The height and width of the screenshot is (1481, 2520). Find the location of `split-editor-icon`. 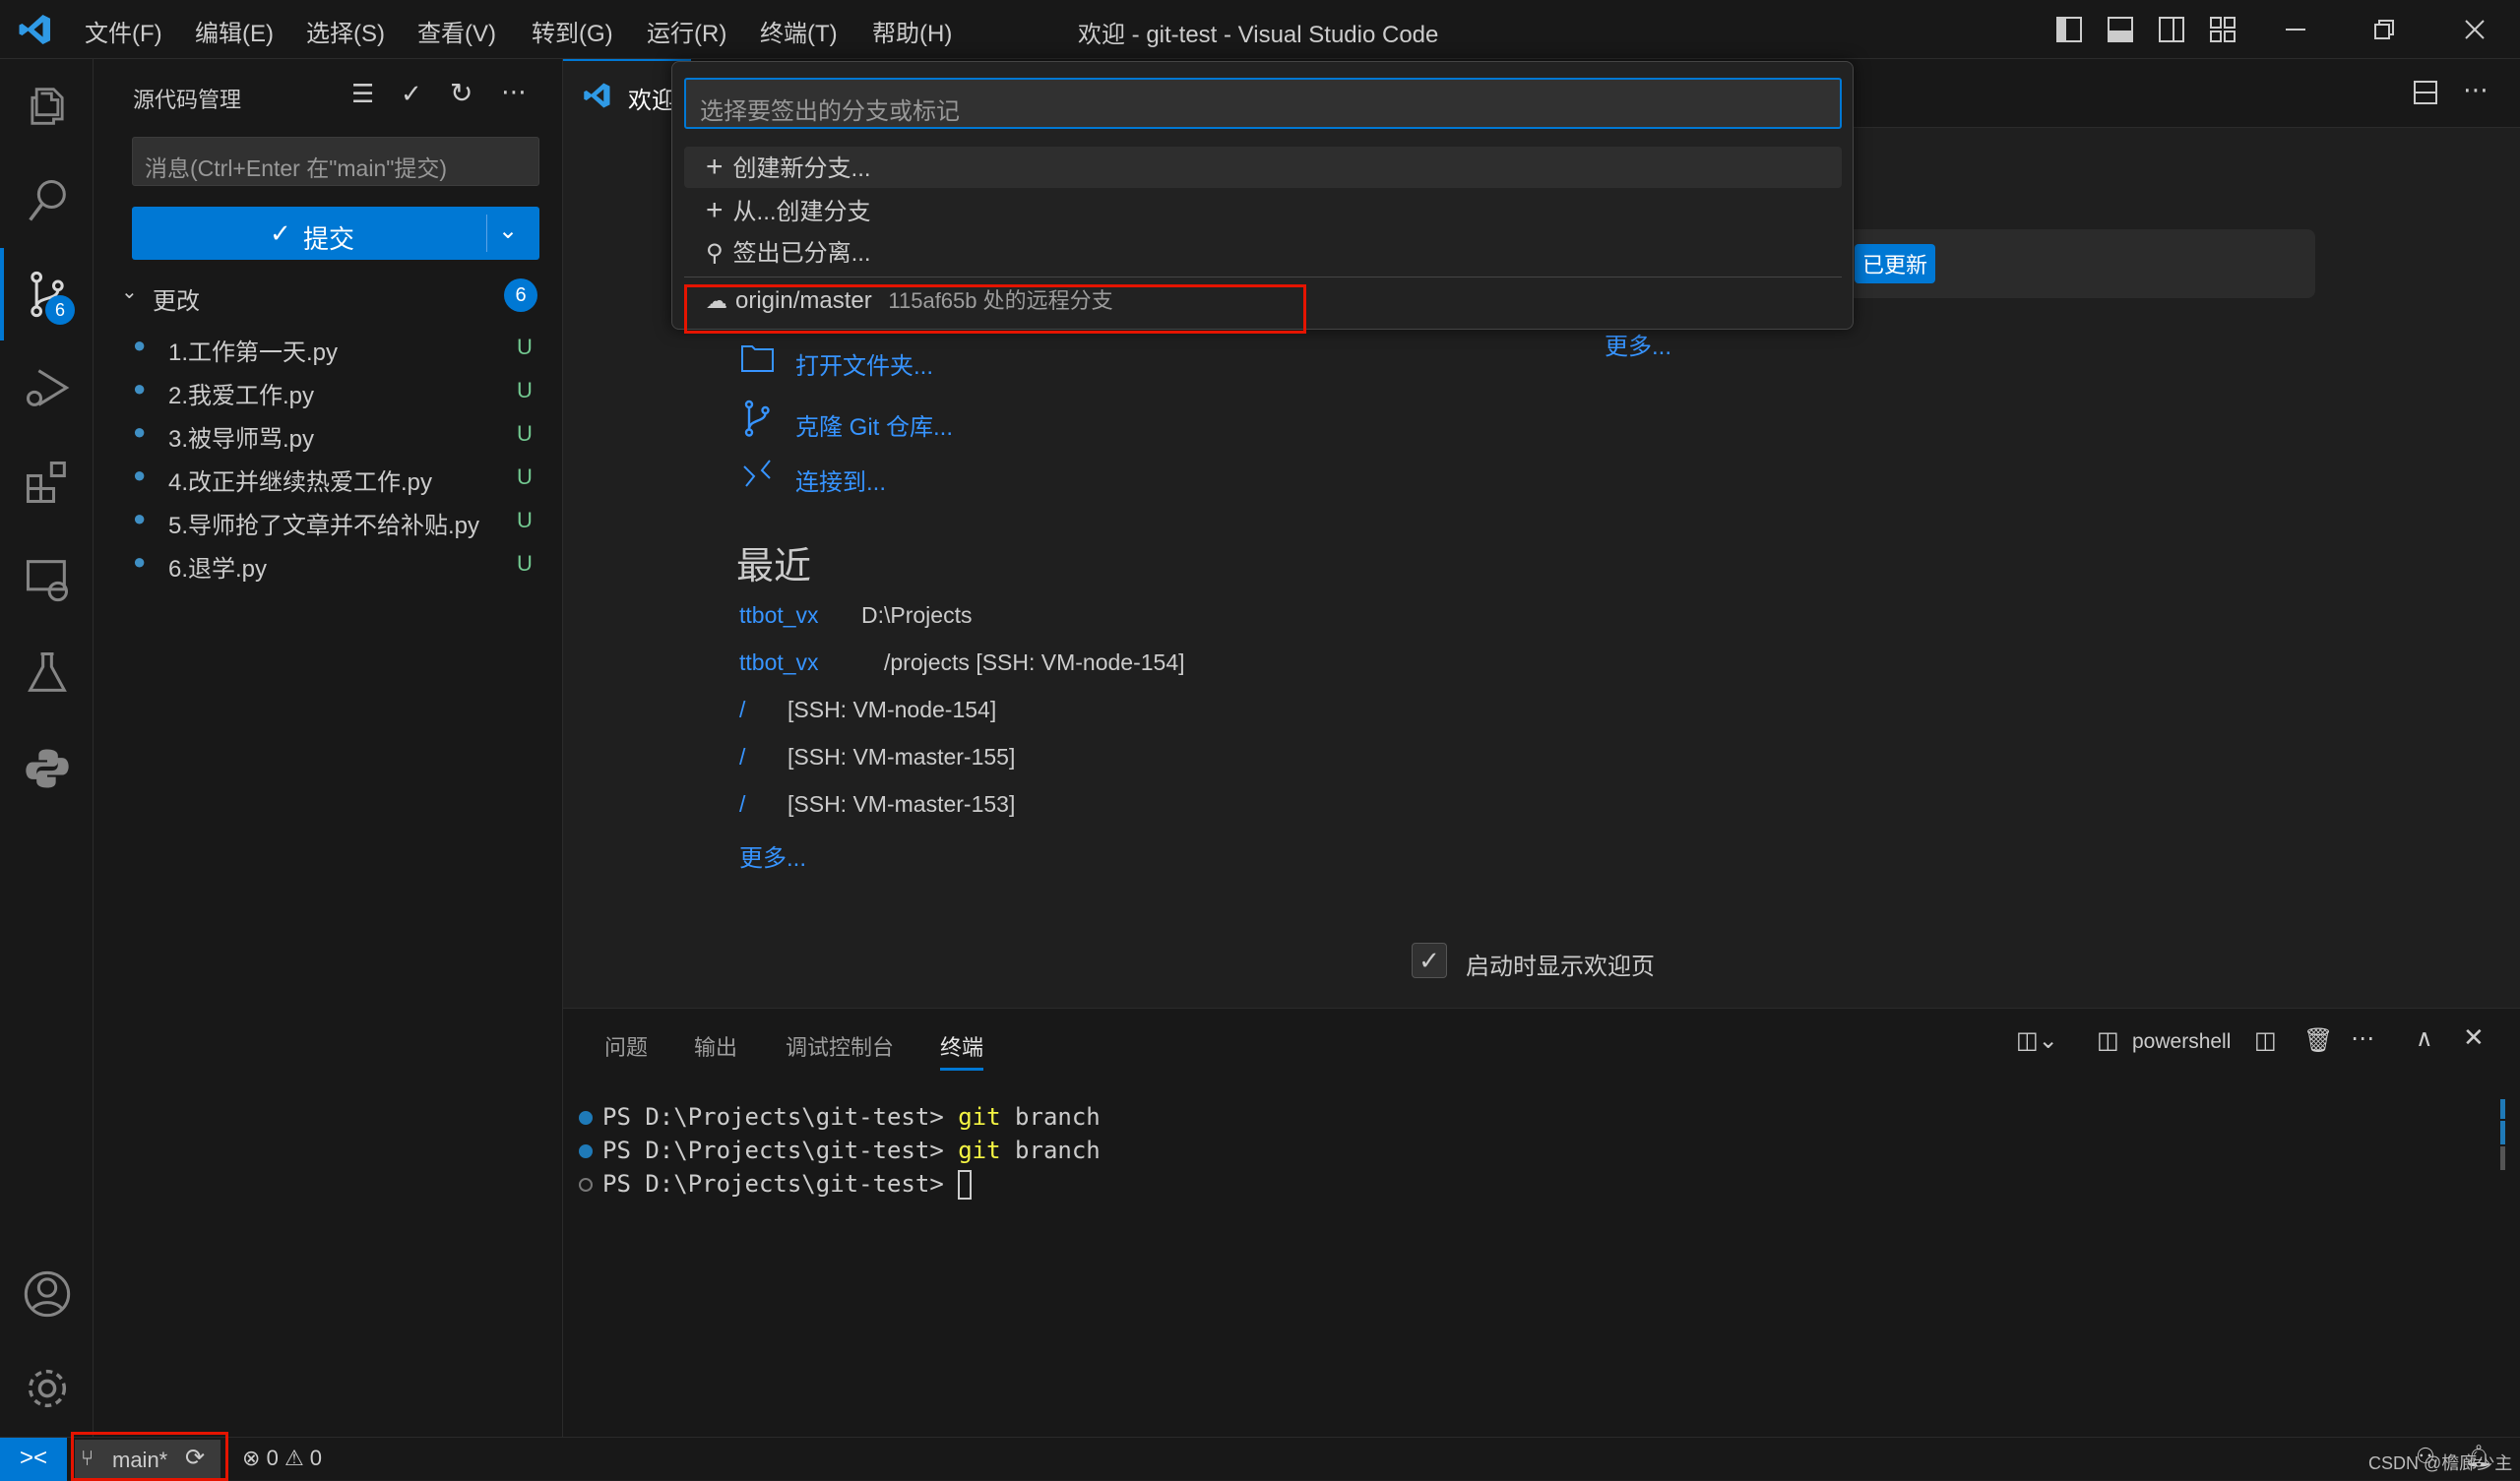

split-editor-icon is located at coordinates (2425, 92).